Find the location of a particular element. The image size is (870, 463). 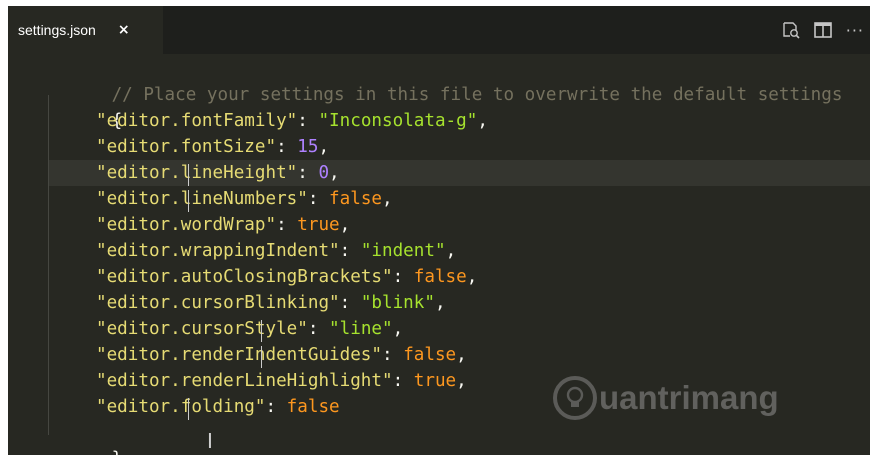

setting-key: "editor.wrappingIndent" is located at coordinates (218, 251).